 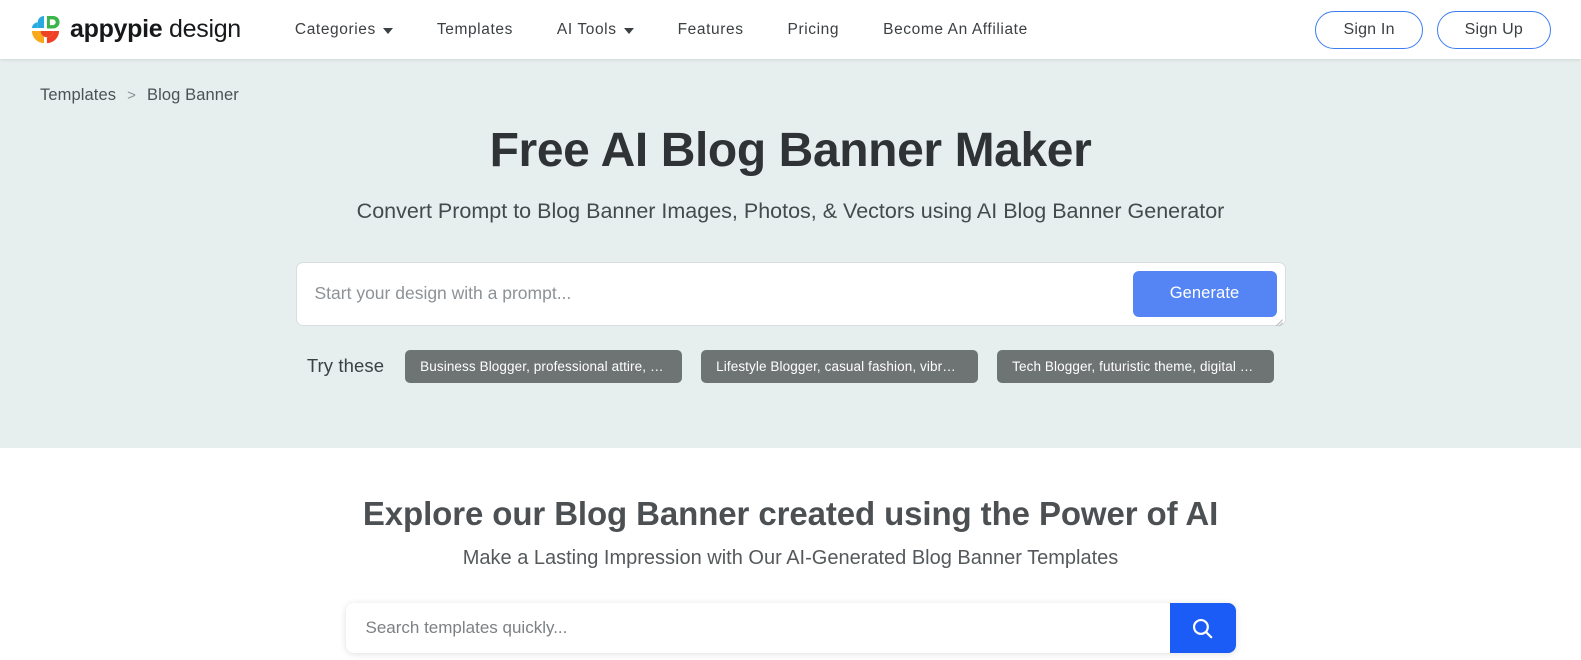 What do you see at coordinates (345, 366) in the screenshot?
I see `try-these-label: Try these` at bounding box center [345, 366].